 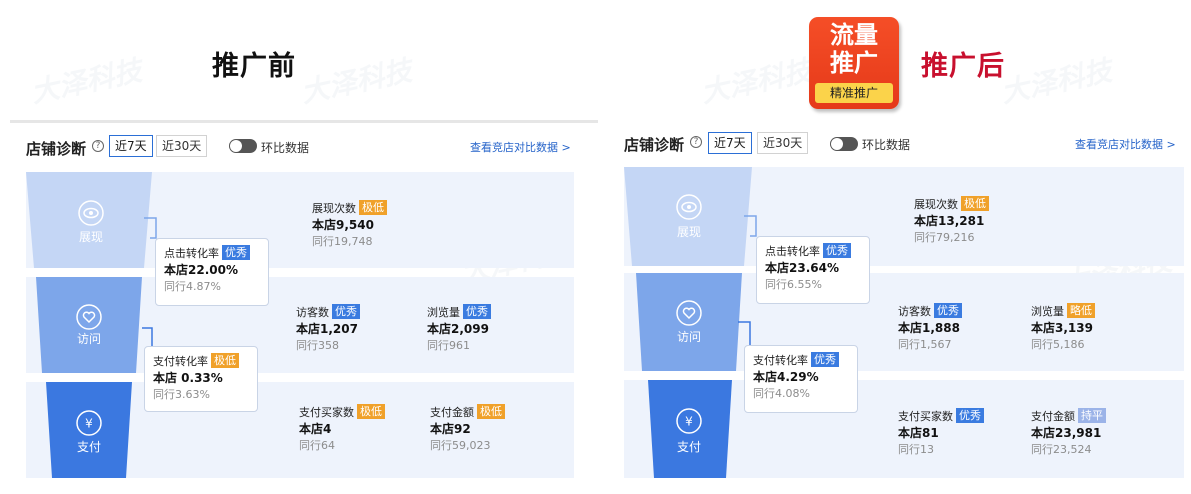 I want to click on metric-shop-value: 本店23,981, so click(x=1066, y=433).